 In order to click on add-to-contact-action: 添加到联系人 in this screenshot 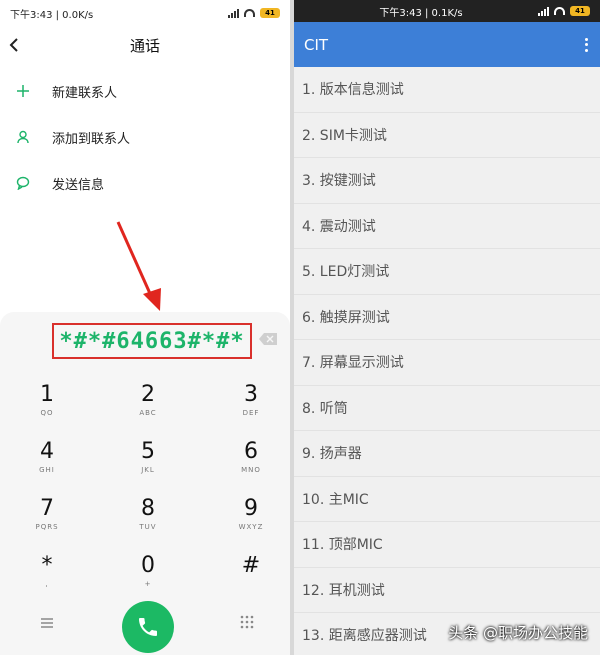, I will do `click(145, 137)`.